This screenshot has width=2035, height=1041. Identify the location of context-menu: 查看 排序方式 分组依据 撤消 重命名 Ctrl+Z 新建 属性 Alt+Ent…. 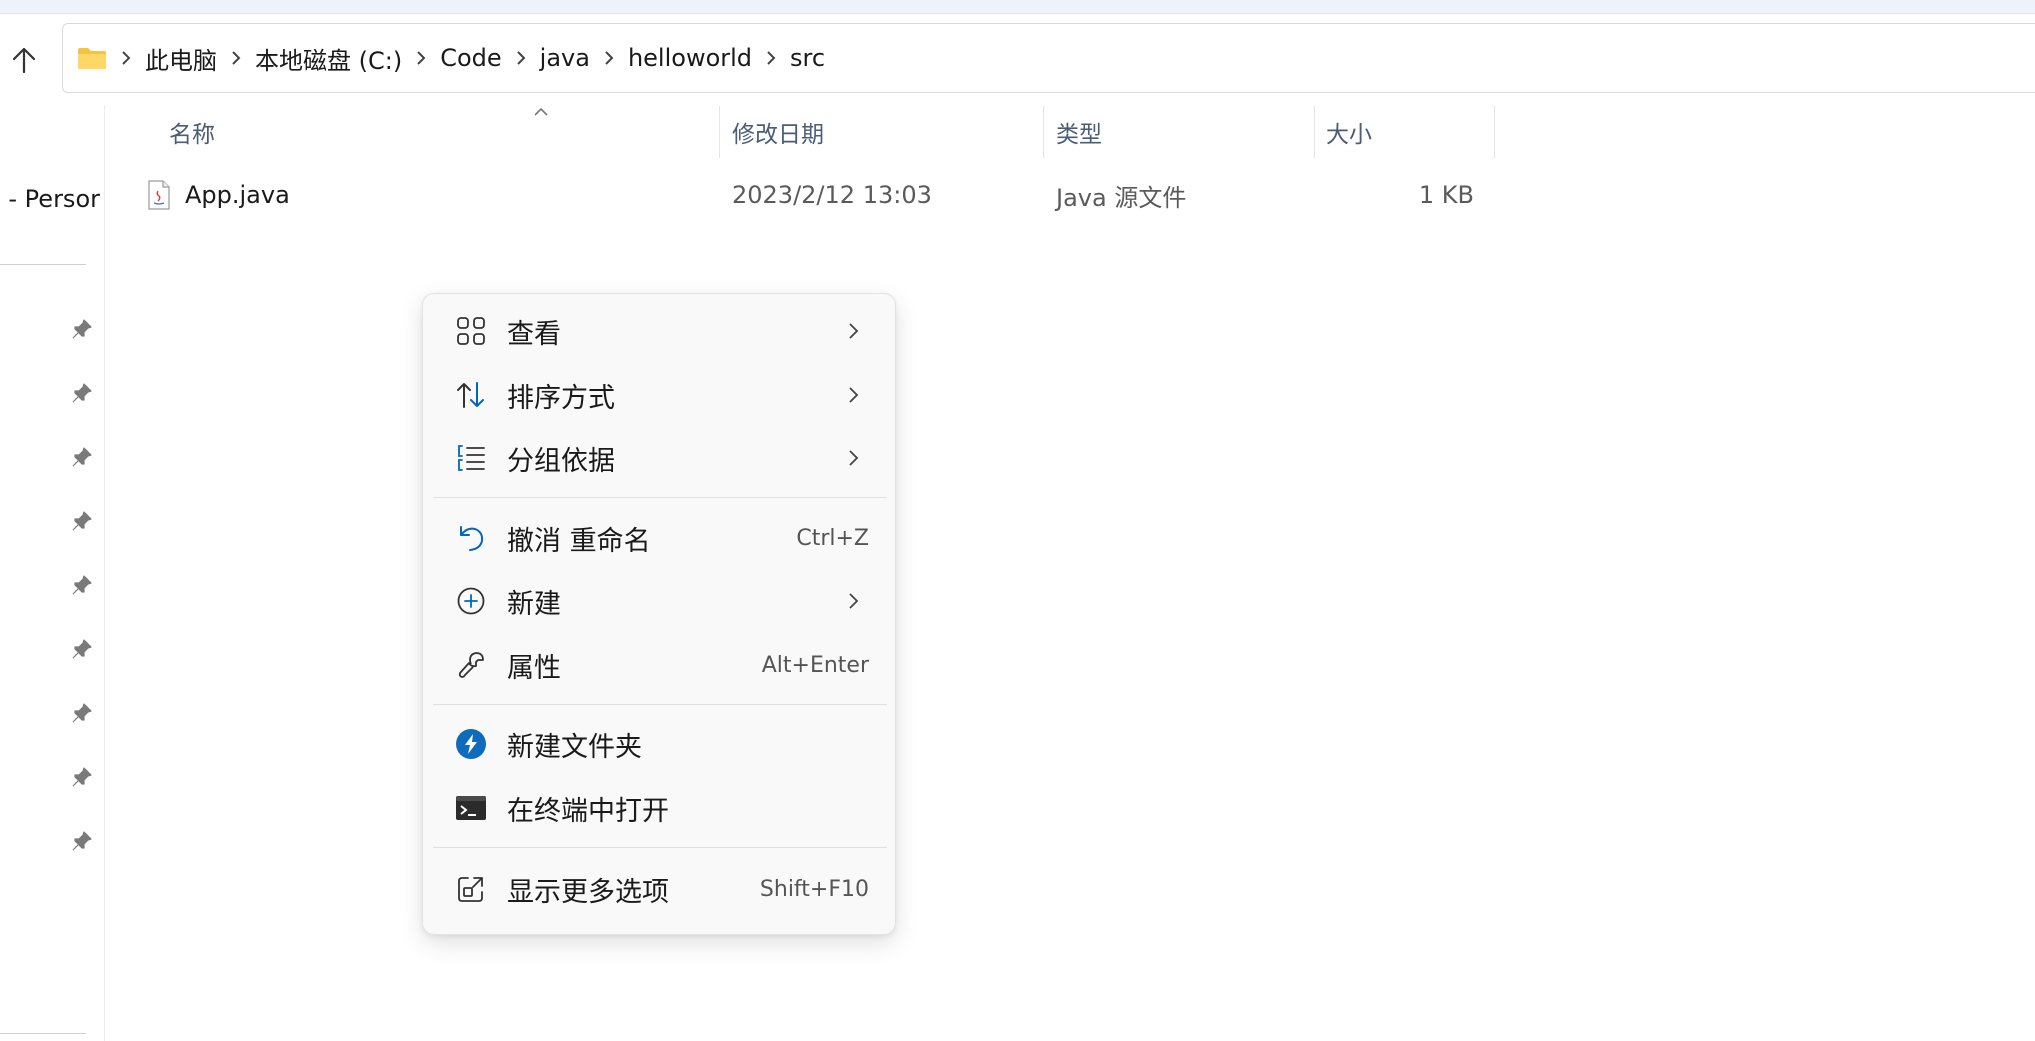
(659, 614).